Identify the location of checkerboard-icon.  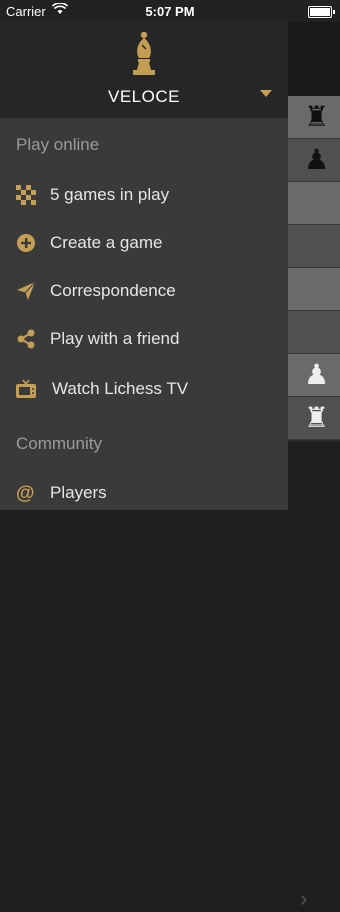
(26, 195).